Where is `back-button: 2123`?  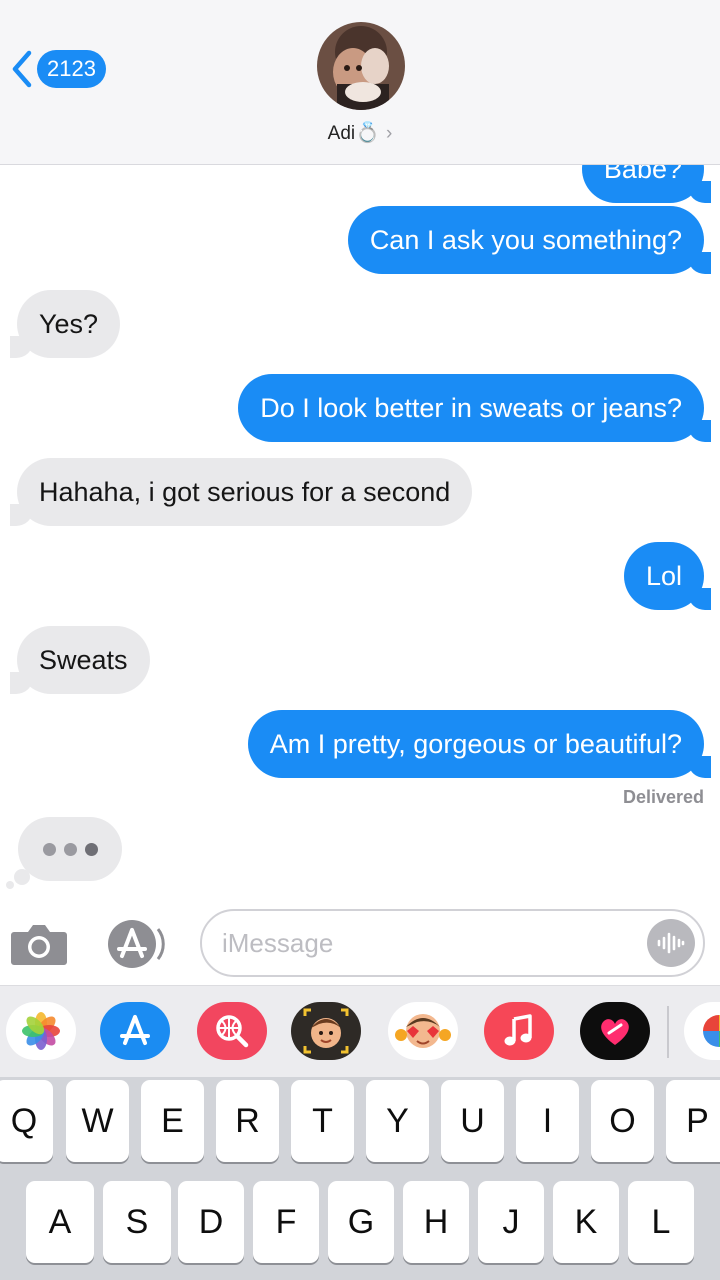
back-button: 2123 is located at coordinates (58, 69).